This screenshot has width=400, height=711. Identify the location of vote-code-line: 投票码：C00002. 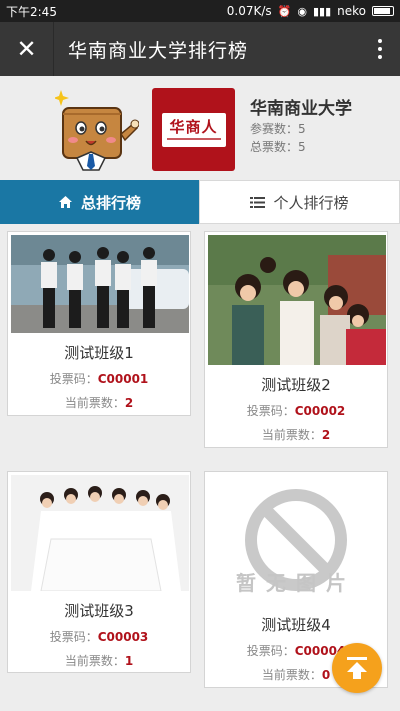
(296, 410).